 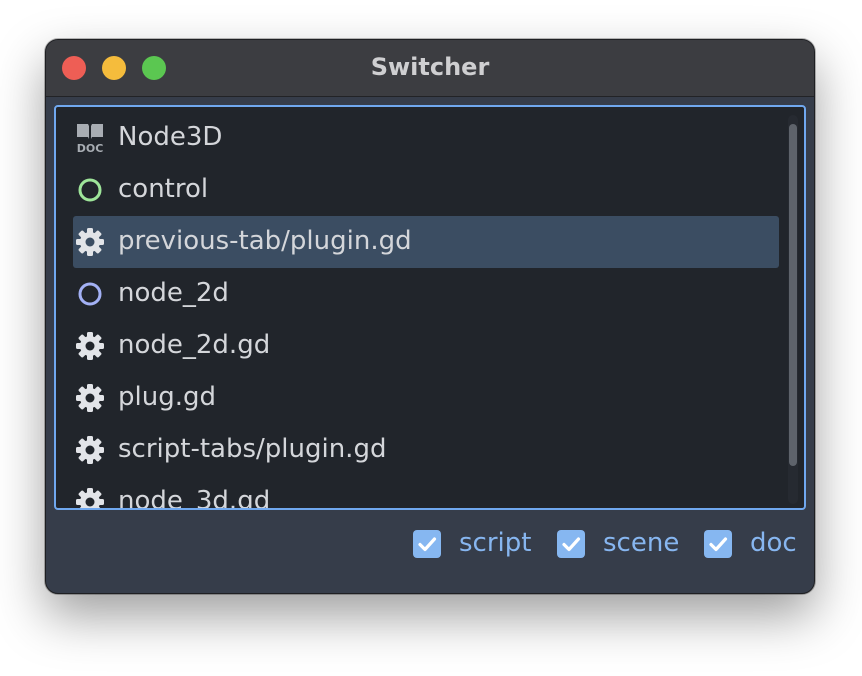 I want to click on title-bar: Switcher, so click(x=430, y=68).